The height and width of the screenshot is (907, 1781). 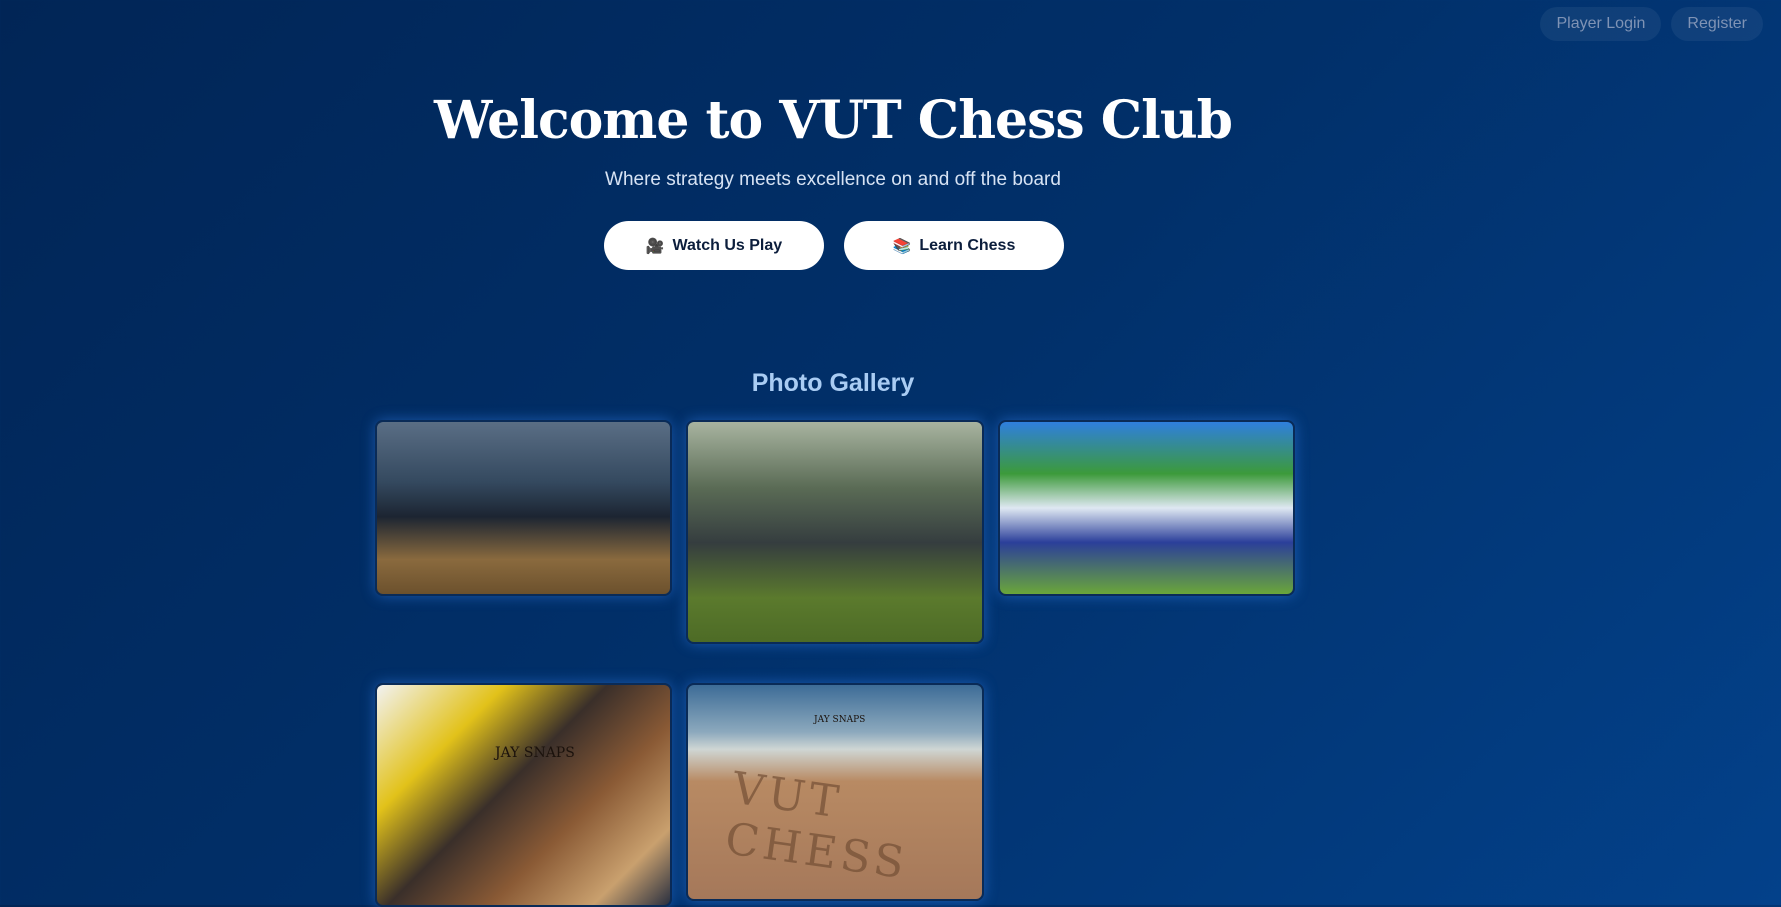 I want to click on gallery-photo-5: JAY SNAPS VUT CHESS, so click(x=835, y=792).